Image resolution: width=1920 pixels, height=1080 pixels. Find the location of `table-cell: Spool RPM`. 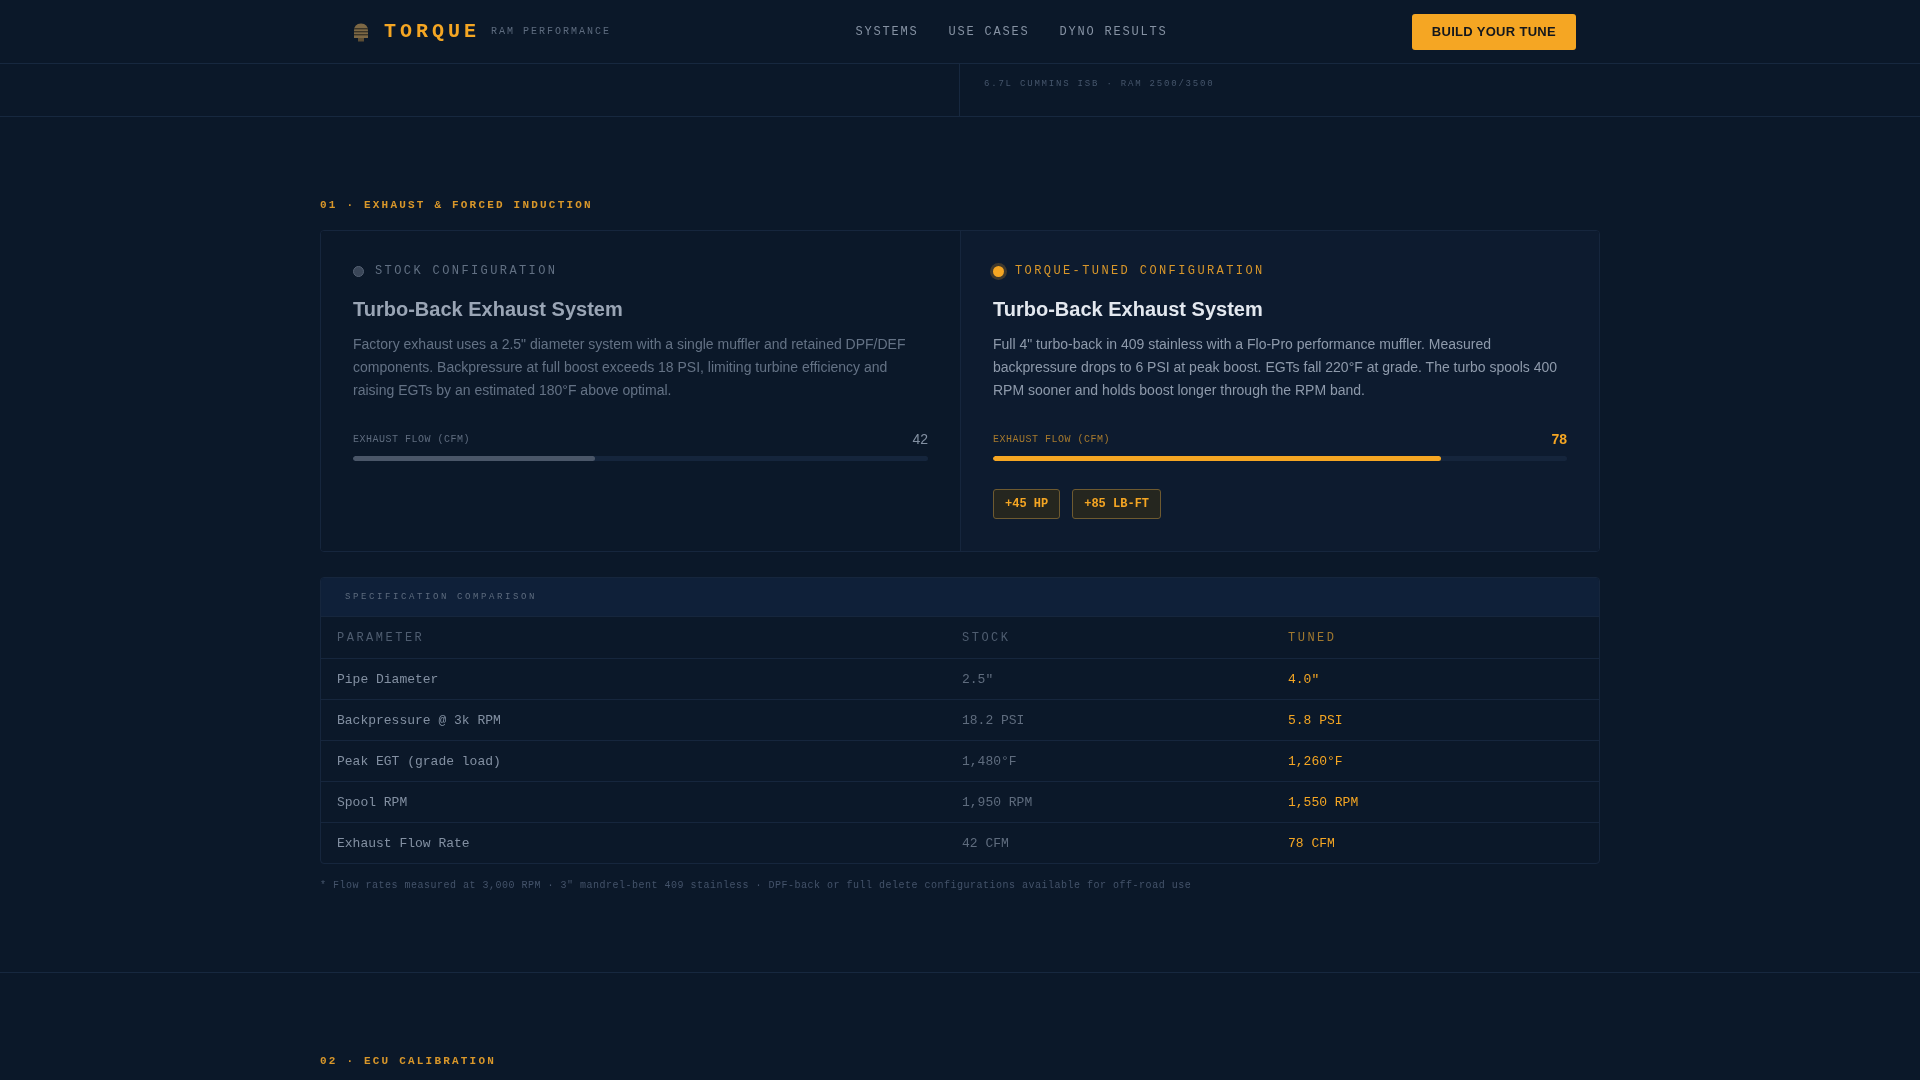

table-cell: Spool RPM is located at coordinates (372, 802).